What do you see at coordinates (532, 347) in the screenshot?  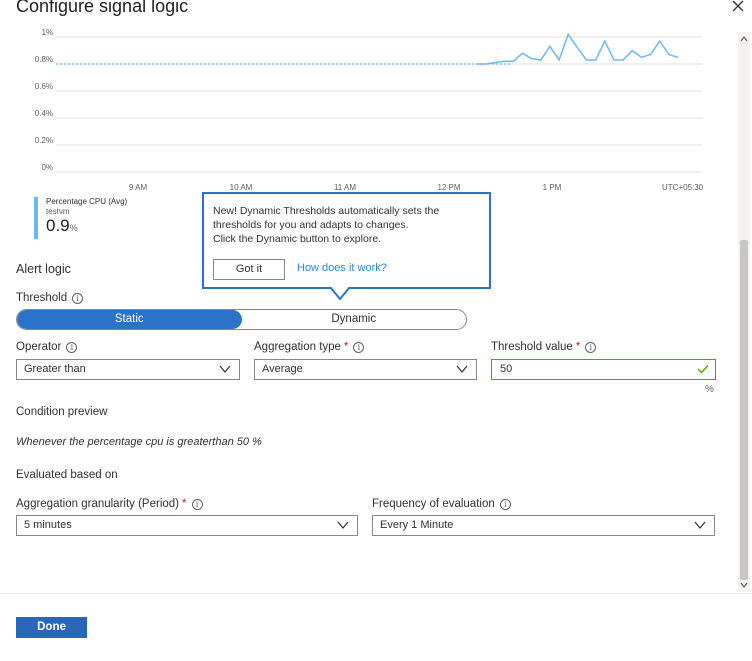 I see `threshold-value-label: Threshold value` at bounding box center [532, 347].